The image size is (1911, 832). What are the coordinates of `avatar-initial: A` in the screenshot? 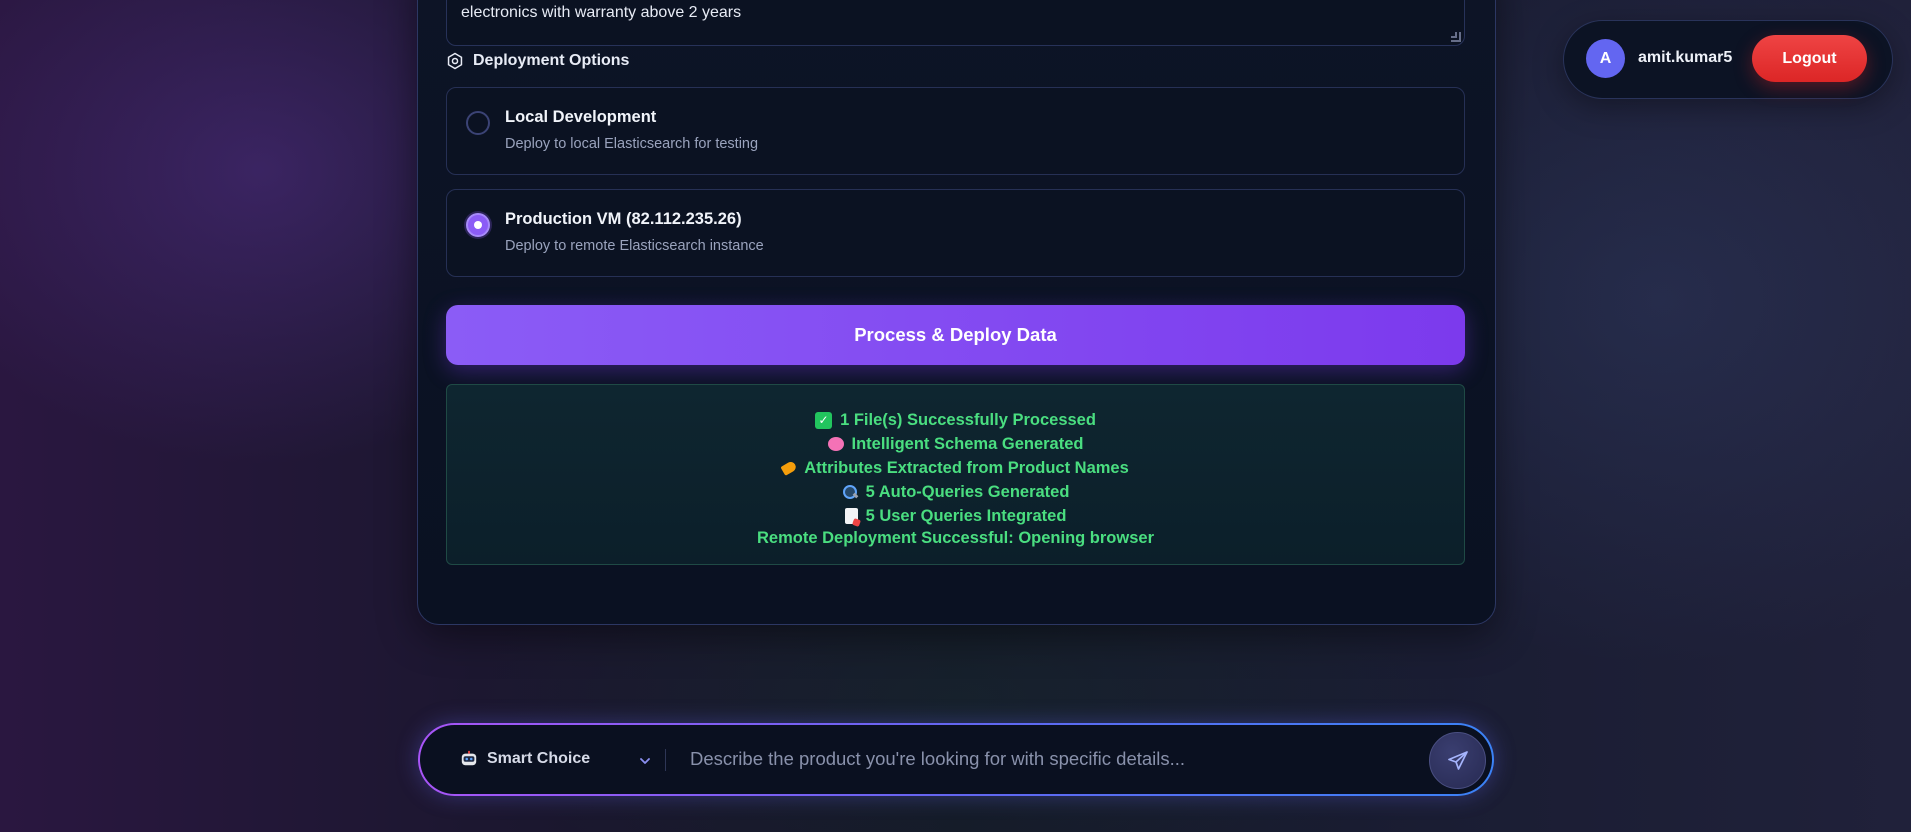 It's located at (1605, 58).